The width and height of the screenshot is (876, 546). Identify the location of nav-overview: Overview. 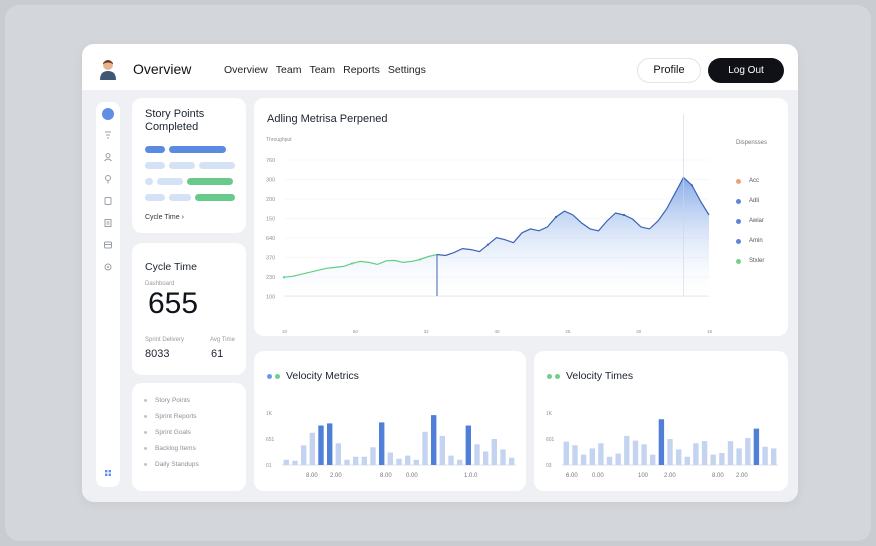
(246, 70).